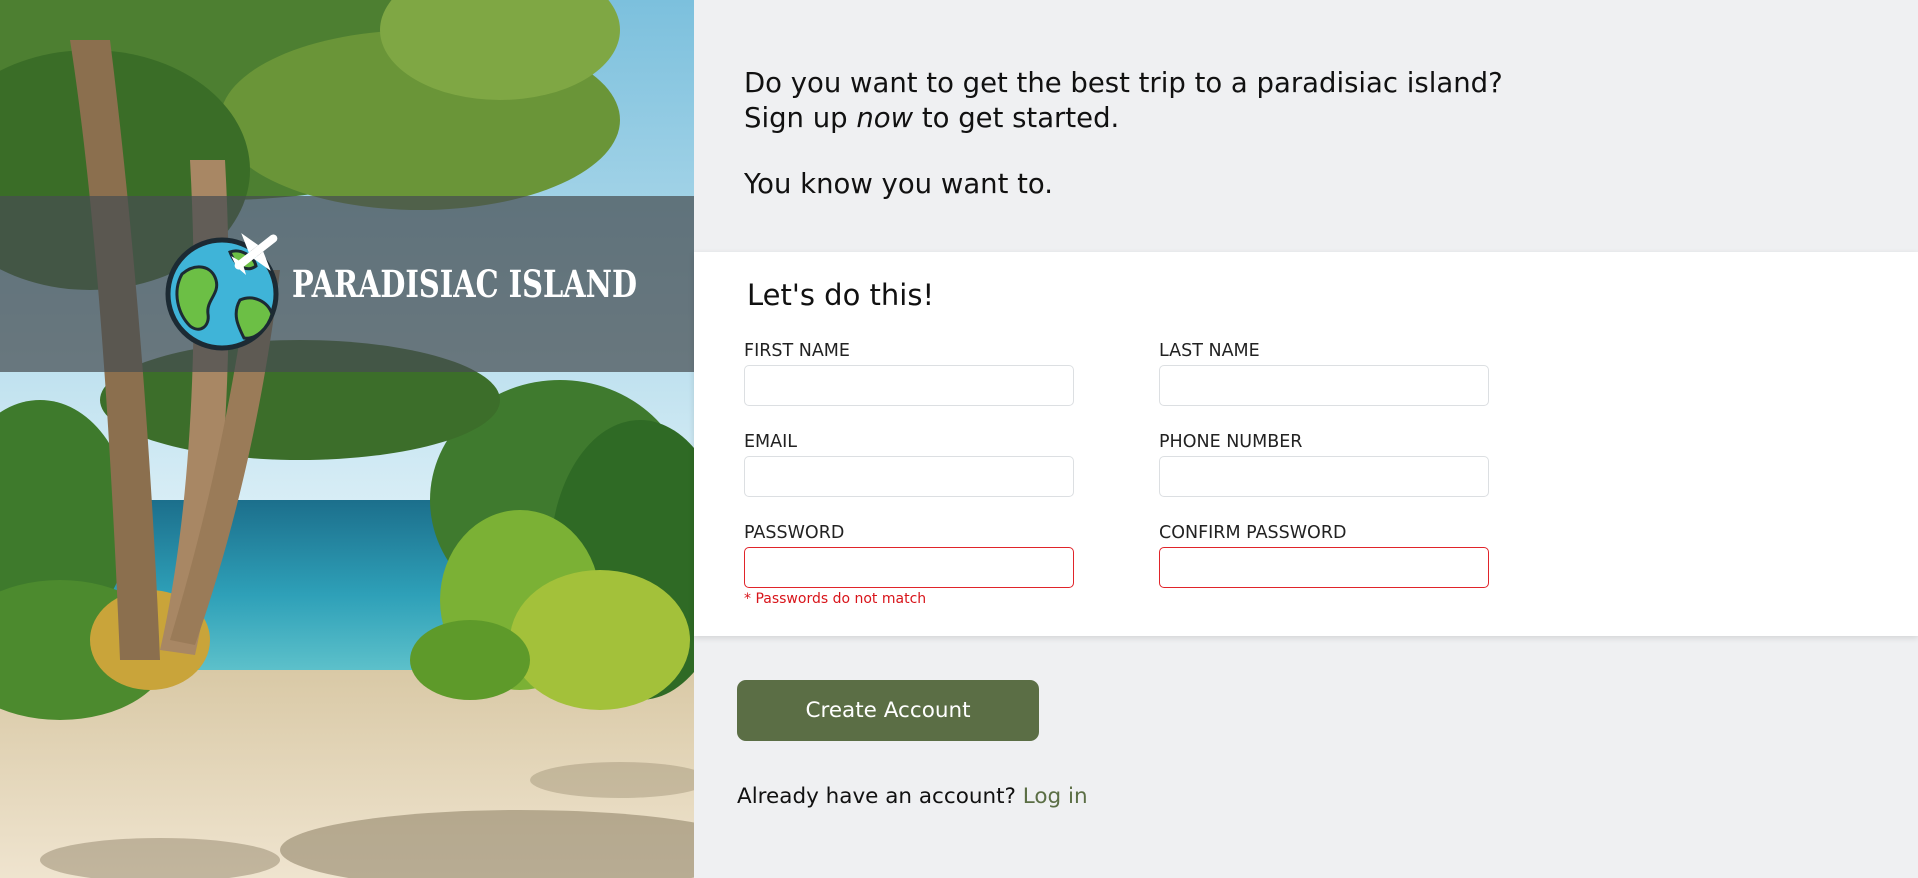 The width and height of the screenshot is (1918, 878). I want to click on login-link: Log in, so click(1055, 796).